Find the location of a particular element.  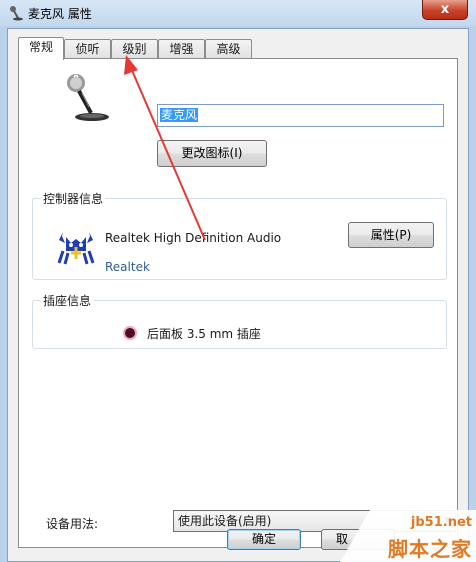

watermark-text: 脚本之家 is located at coordinates (430, 549).